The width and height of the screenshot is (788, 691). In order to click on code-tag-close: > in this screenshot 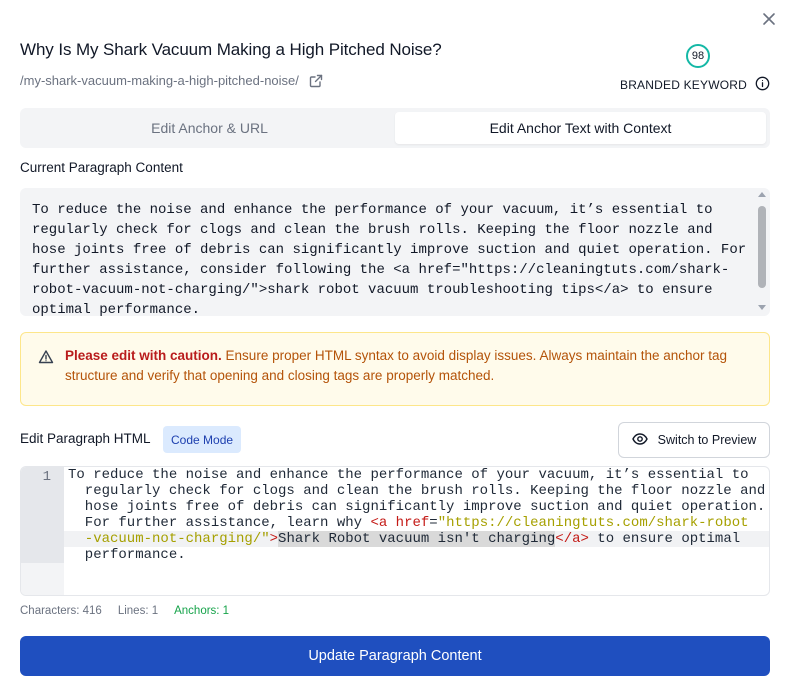, I will do `click(274, 539)`.